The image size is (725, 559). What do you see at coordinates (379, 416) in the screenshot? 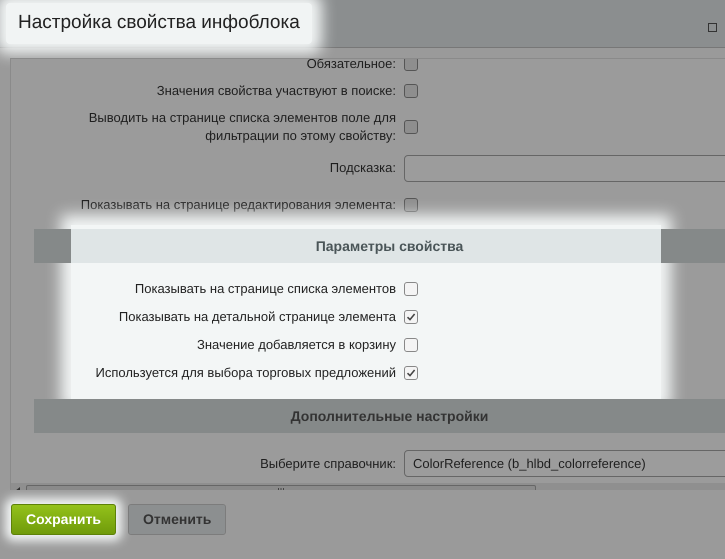
I see `section-header: Дополнительные настройки` at bounding box center [379, 416].